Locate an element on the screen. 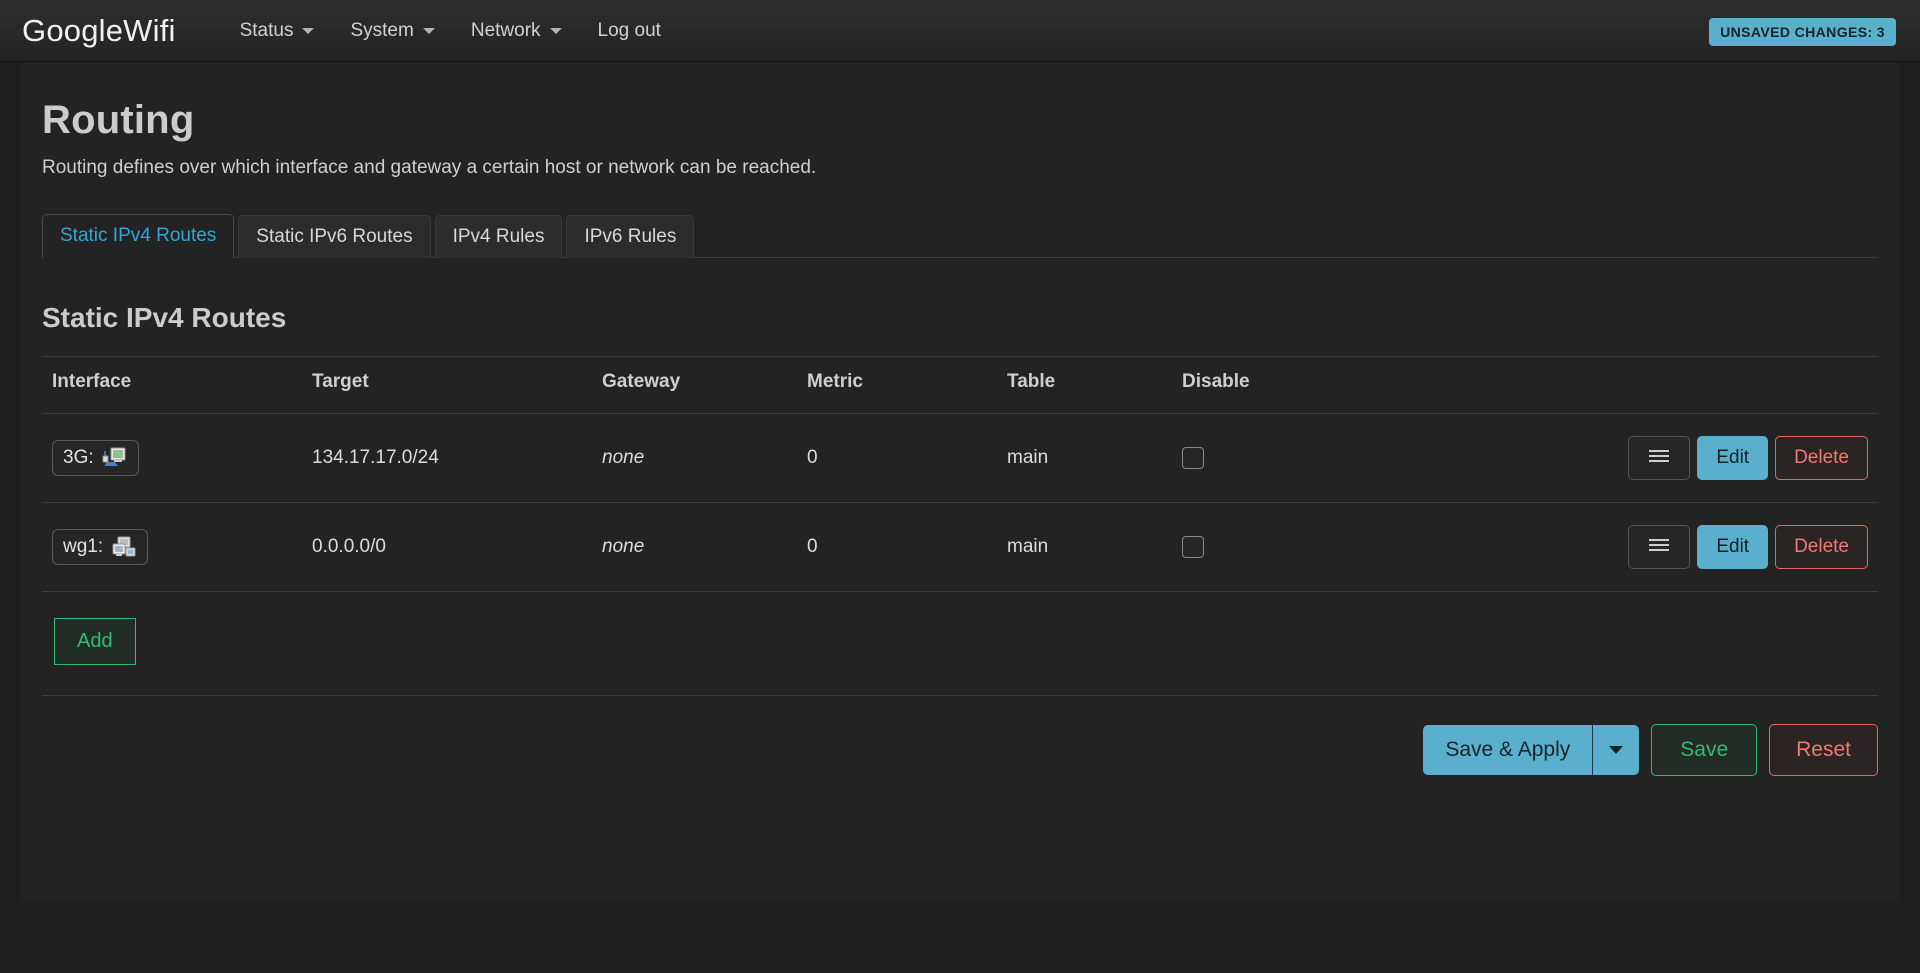 The image size is (1920, 973). save-and-apply-split-button: Save & Apply is located at coordinates (1531, 749).